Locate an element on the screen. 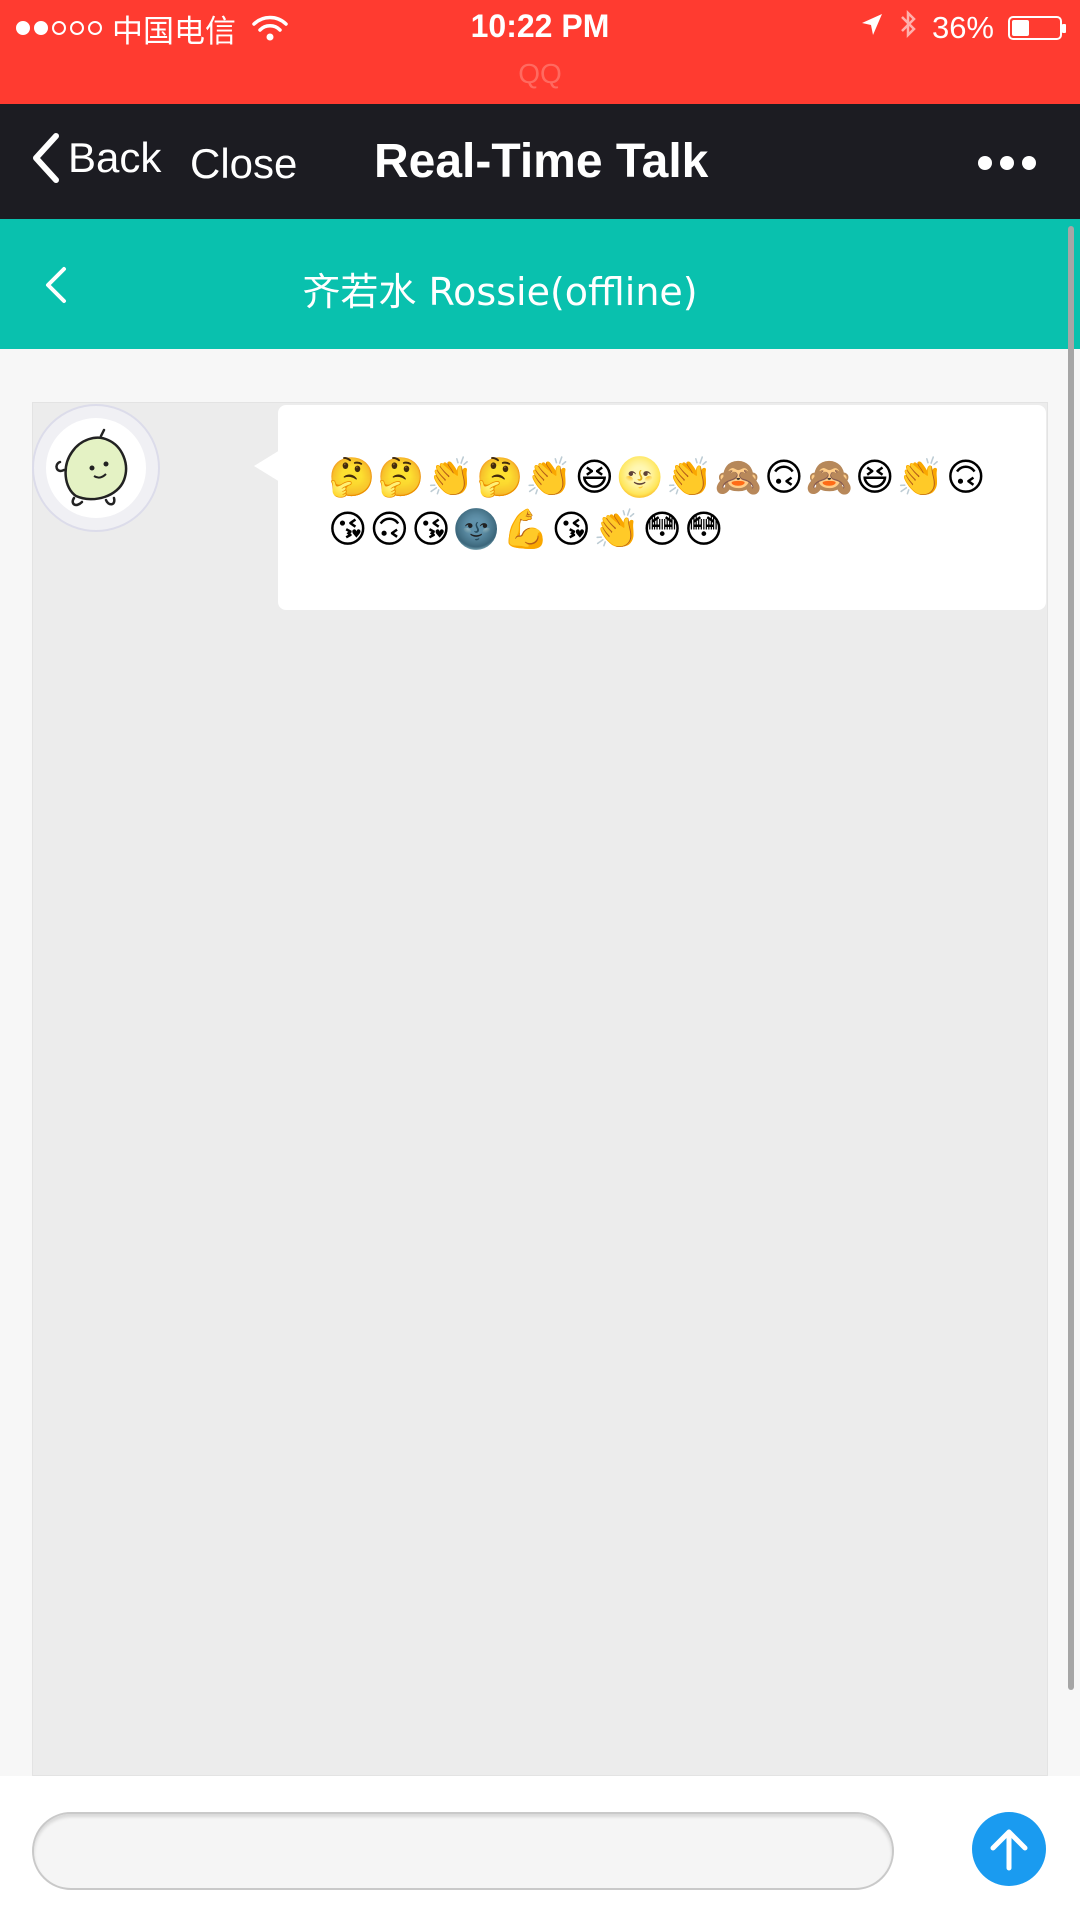 The height and width of the screenshot is (1920, 1080). avatar is located at coordinates (96, 468).